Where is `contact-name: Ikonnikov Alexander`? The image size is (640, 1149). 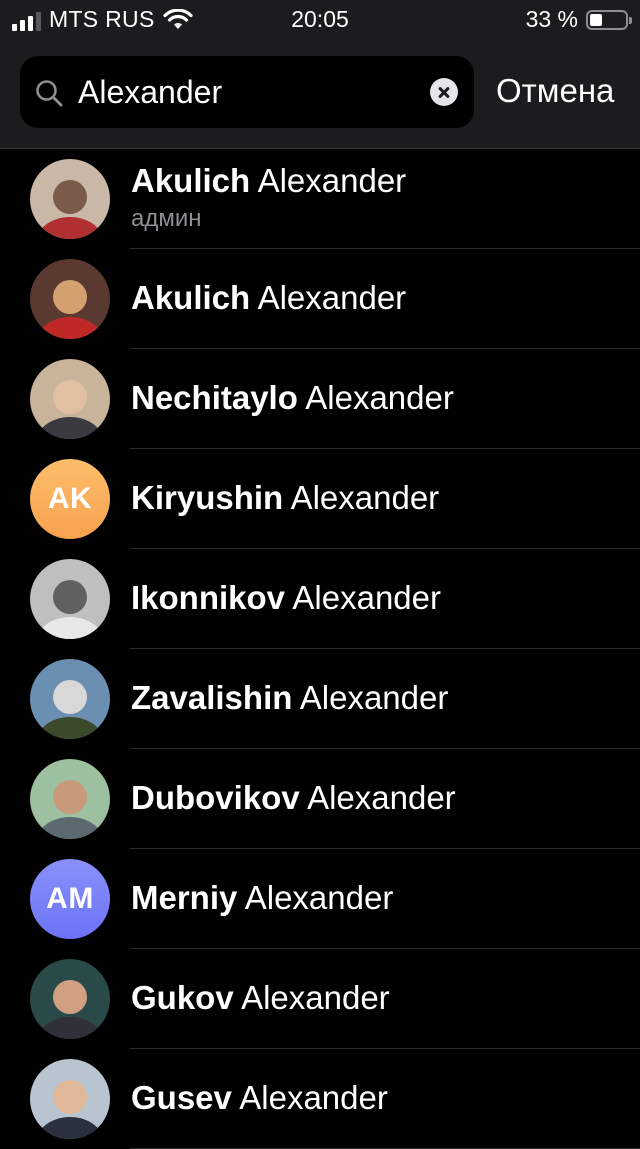
contact-name: Ikonnikov Alexander is located at coordinates (286, 598).